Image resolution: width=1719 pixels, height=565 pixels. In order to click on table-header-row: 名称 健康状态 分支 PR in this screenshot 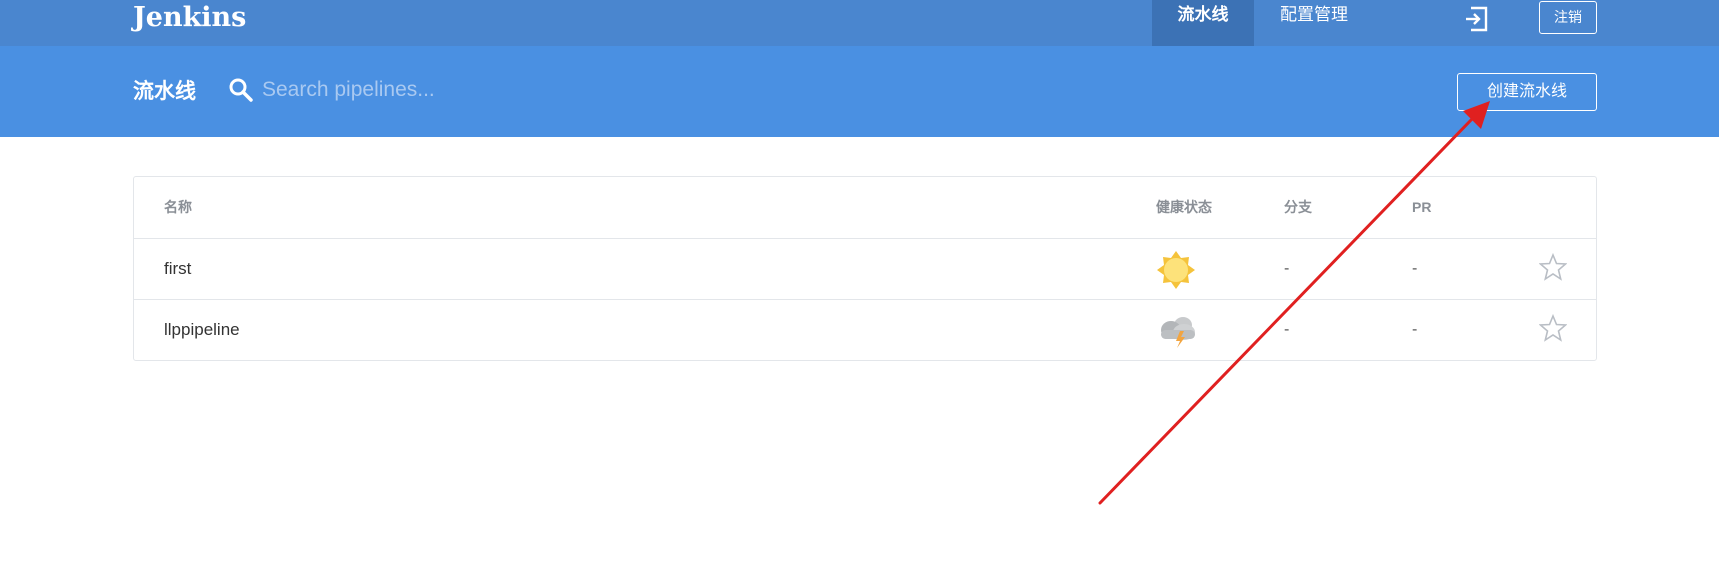, I will do `click(865, 207)`.